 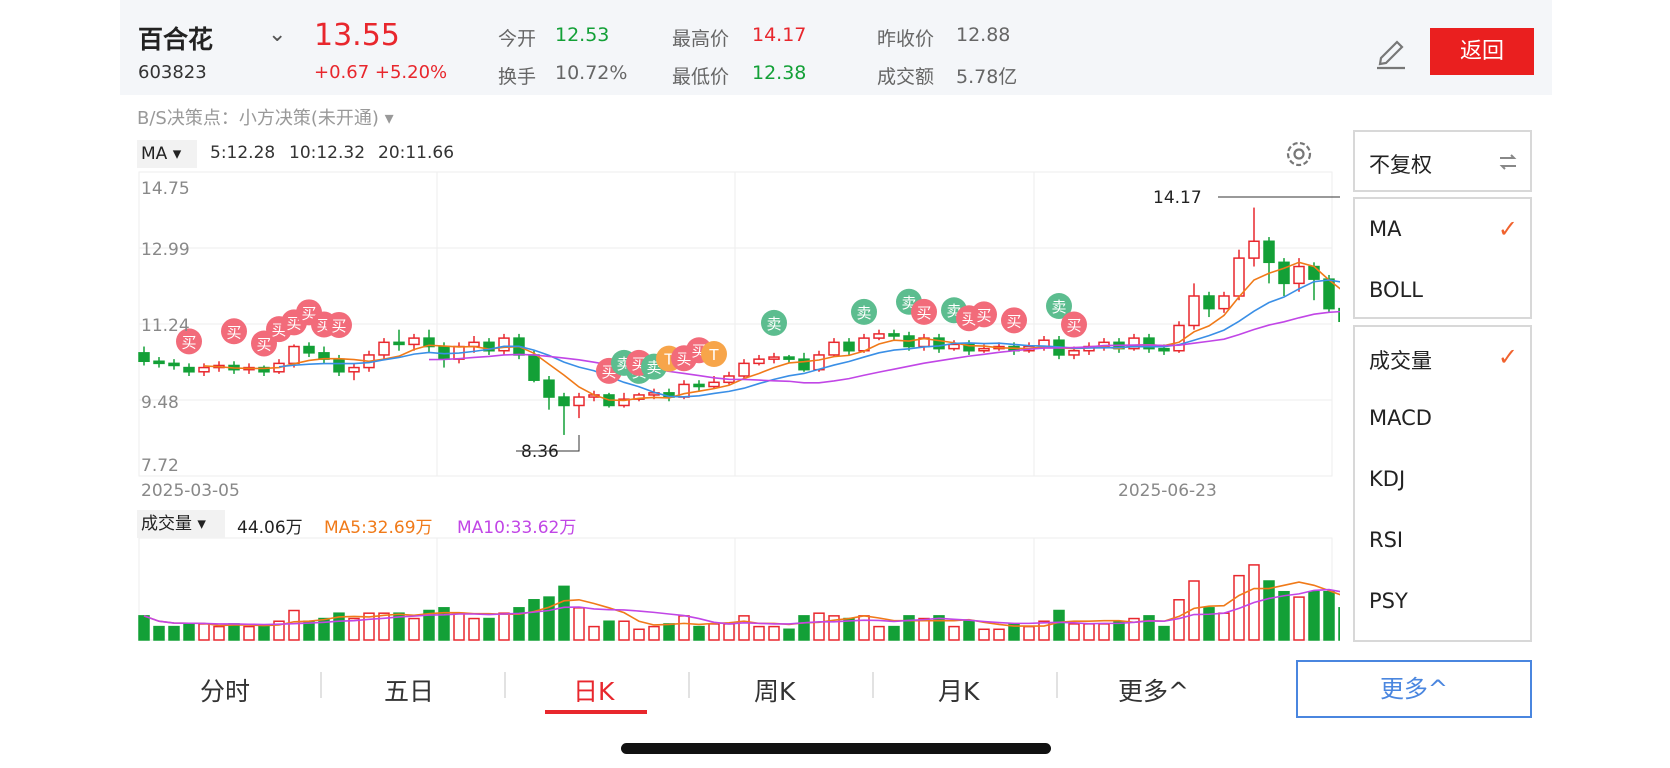 I want to click on y-tick-label: 14.75, so click(x=165, y=189).